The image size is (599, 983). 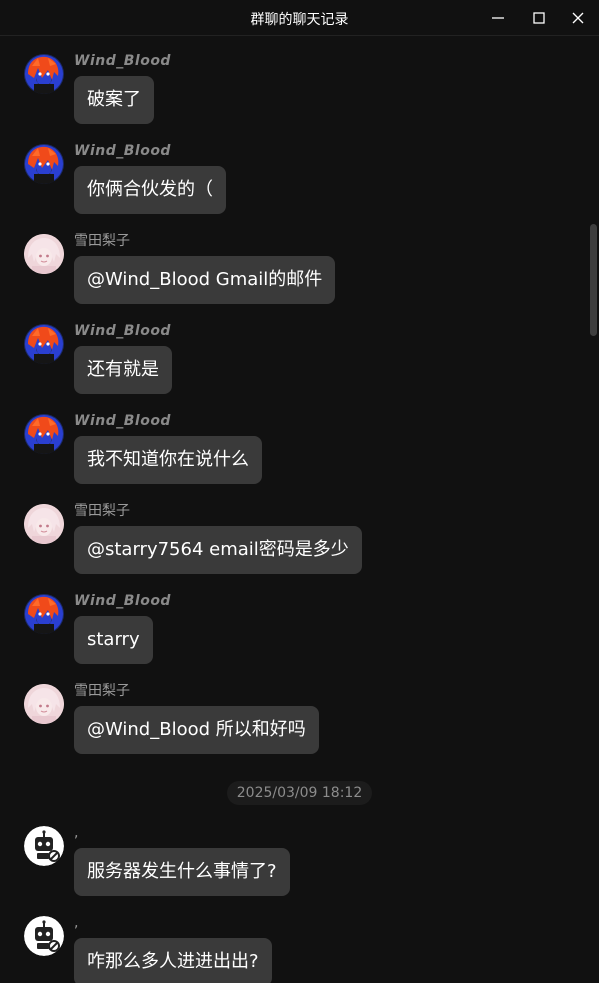 I want to click on message-bubble: 还有就是, so click(x=123, y=370).